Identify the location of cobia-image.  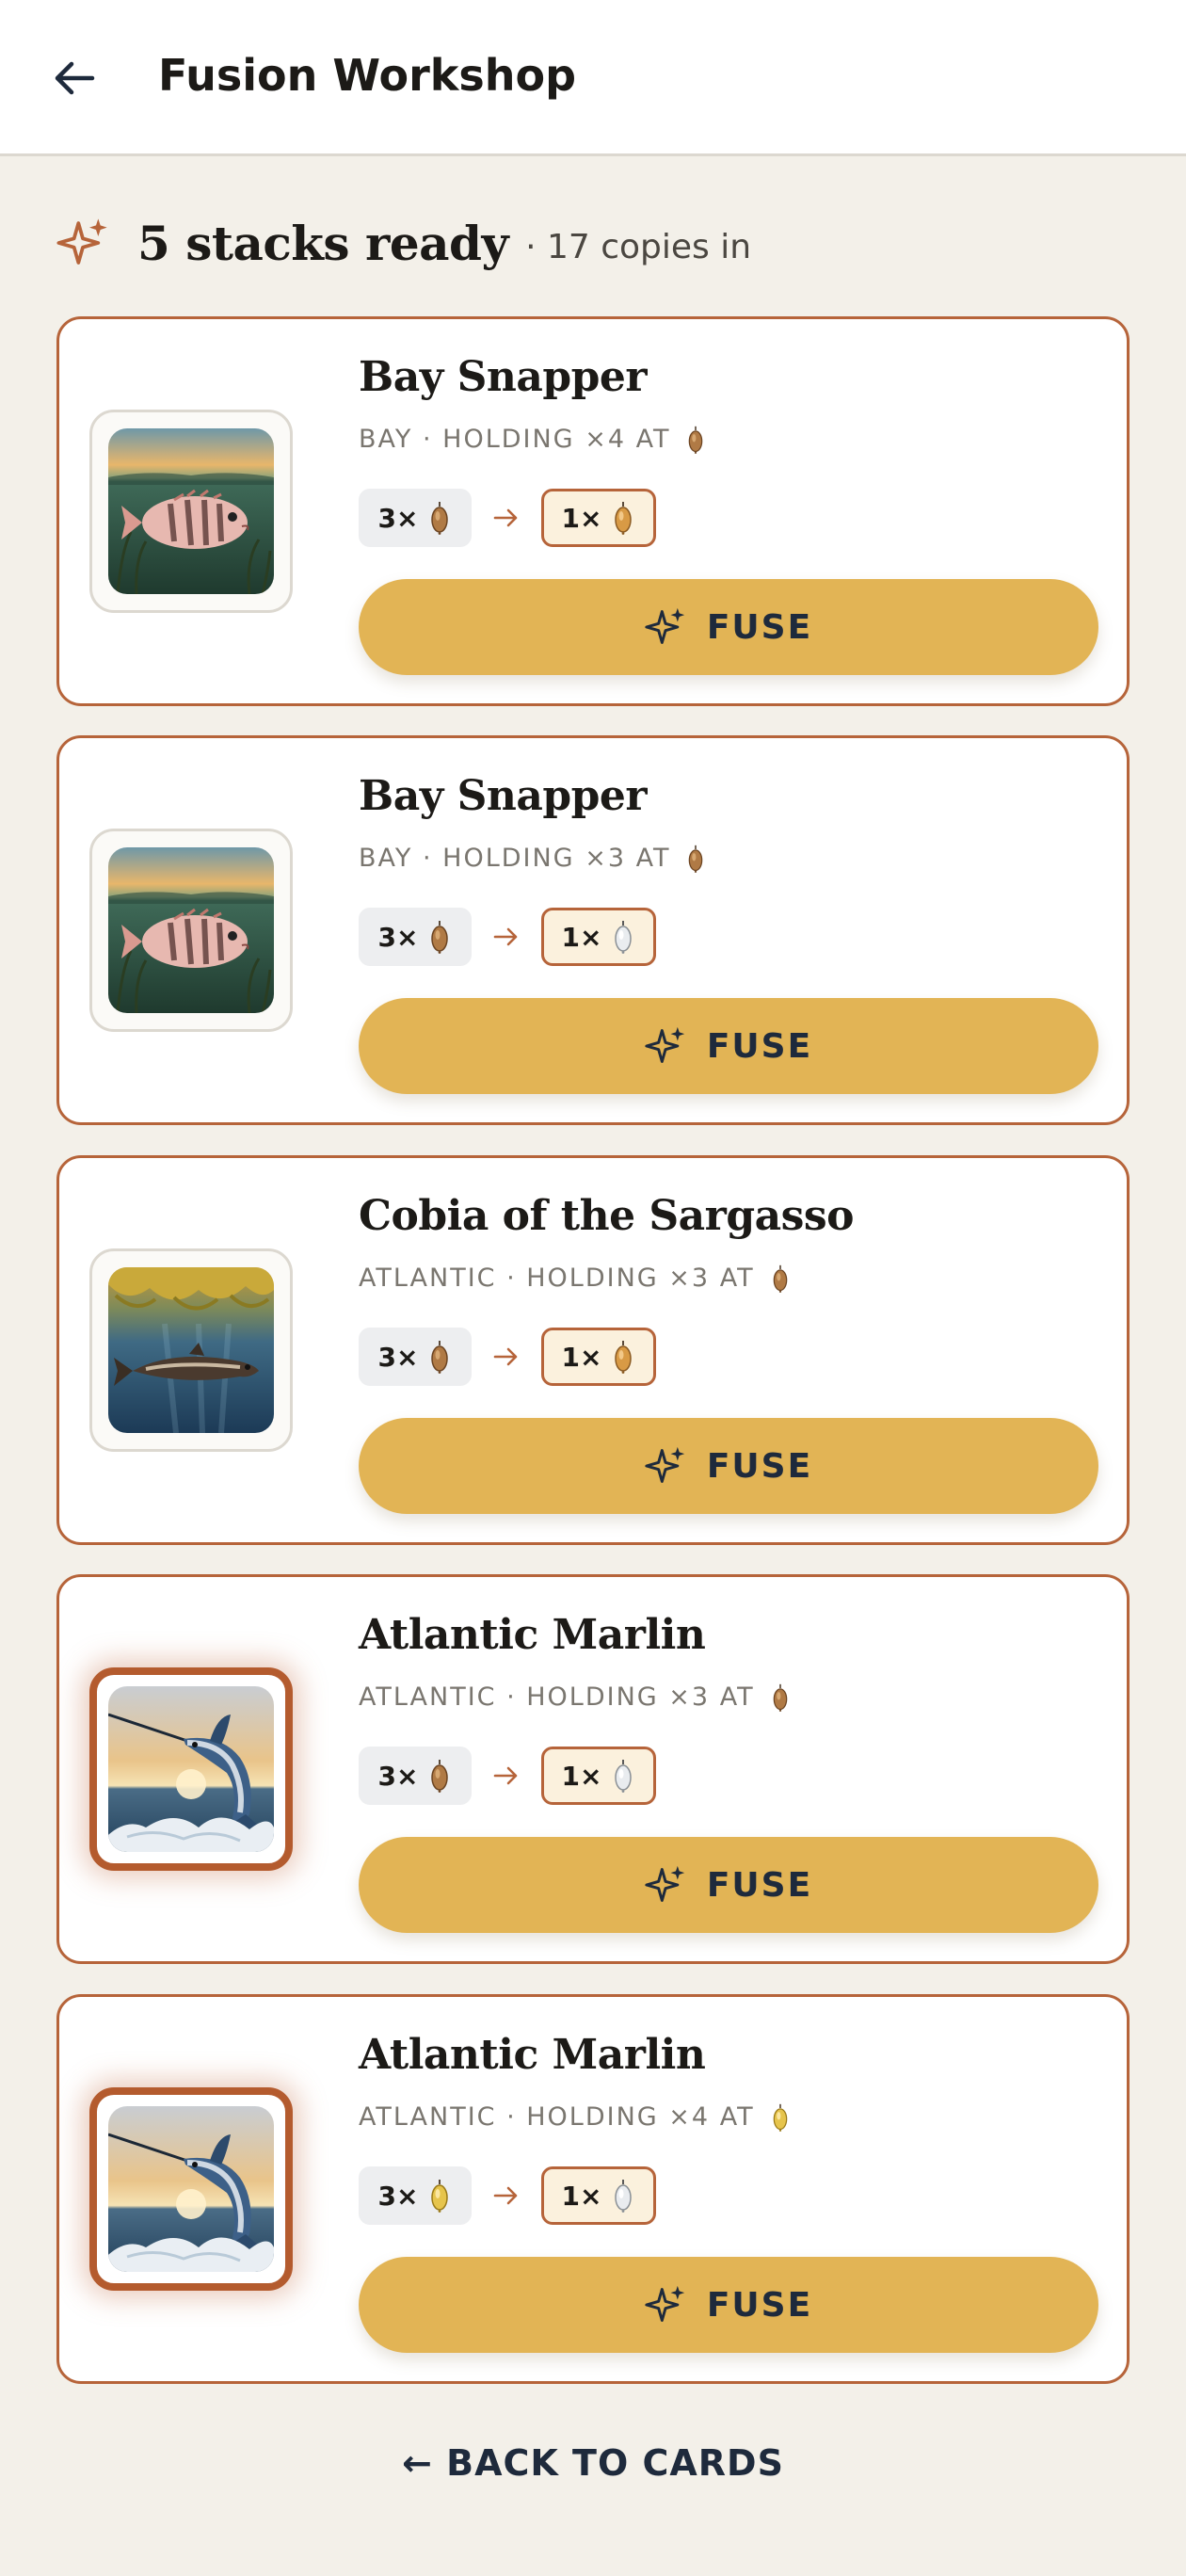
(191, 1350).